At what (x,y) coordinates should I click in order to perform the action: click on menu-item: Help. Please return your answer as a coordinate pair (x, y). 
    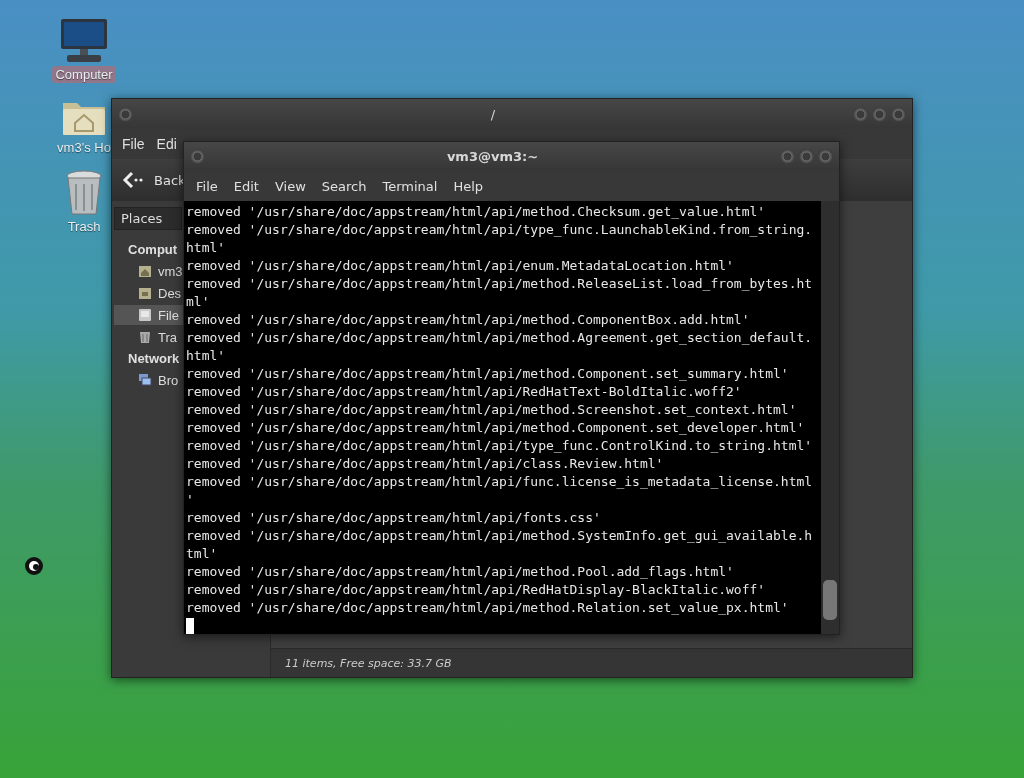
    Looking at the image, I should click on (468, 186).